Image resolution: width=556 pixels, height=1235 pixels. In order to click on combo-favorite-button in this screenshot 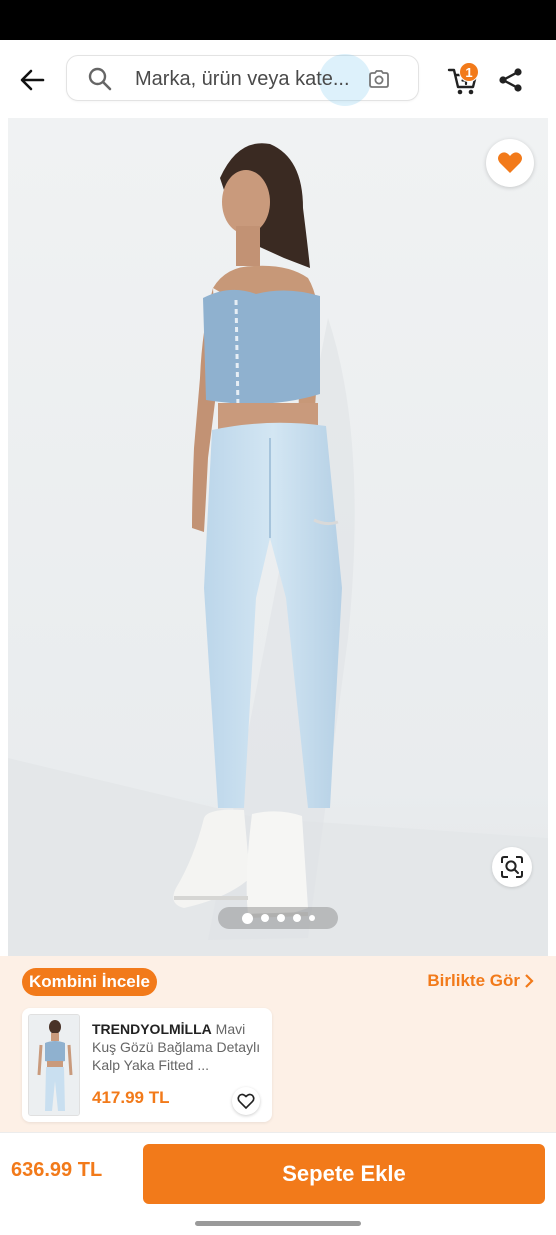, I will do `click(246, 1101)`.